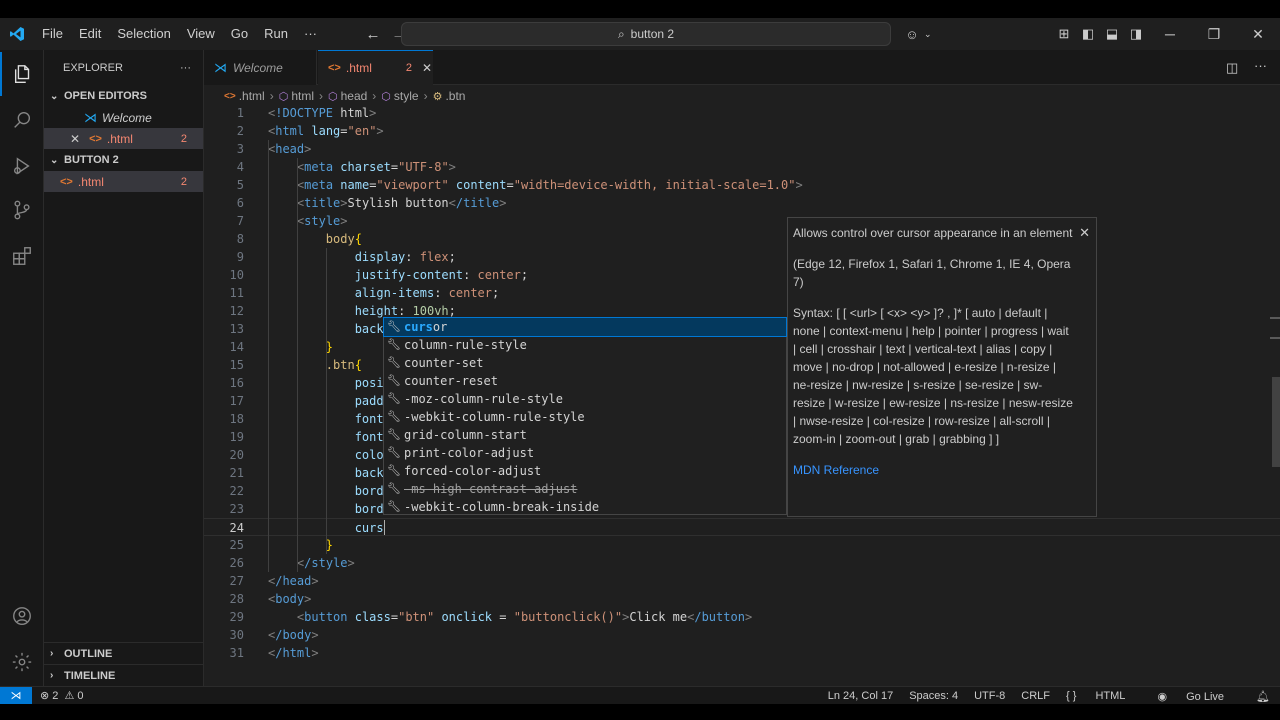 The width and height of the screenshot is (1280, 720). Describe the element at coordinates (302, 96) in the screenshot. I see `breadcrumb-item: html` at that location.